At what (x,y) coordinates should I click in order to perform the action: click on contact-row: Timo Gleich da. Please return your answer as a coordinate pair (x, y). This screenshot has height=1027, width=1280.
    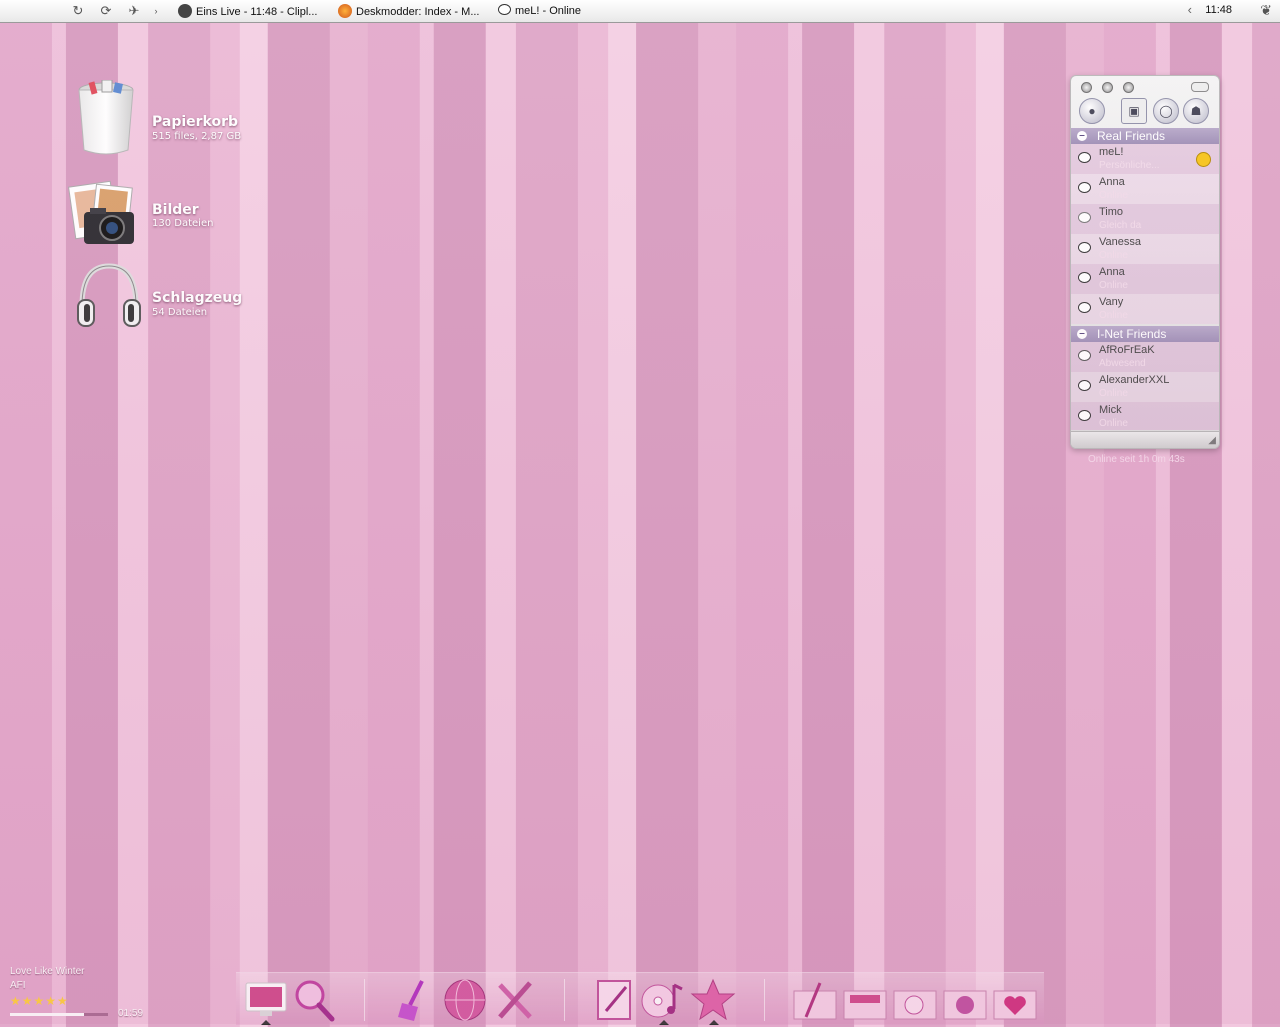
    Looking at the image, I should click on (1145, 219).